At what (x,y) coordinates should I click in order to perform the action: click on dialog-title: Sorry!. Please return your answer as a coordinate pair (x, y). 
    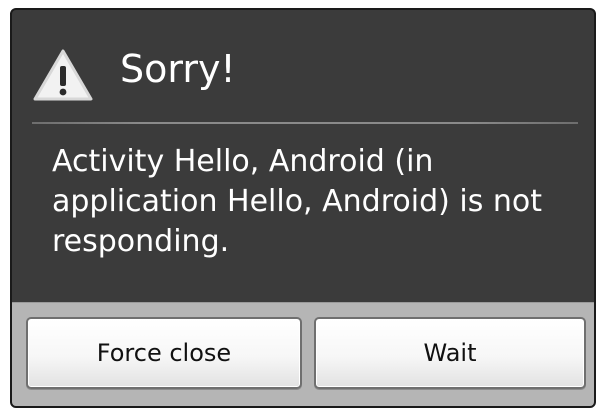
    Looking at the image, I should click on (178, 69).